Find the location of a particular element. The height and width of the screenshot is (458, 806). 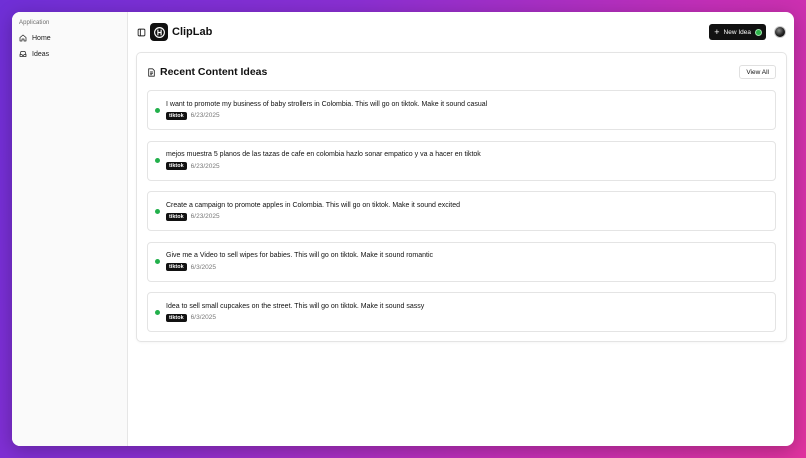

new-idea-button: + New Idea is located at coordinates (737, 32).